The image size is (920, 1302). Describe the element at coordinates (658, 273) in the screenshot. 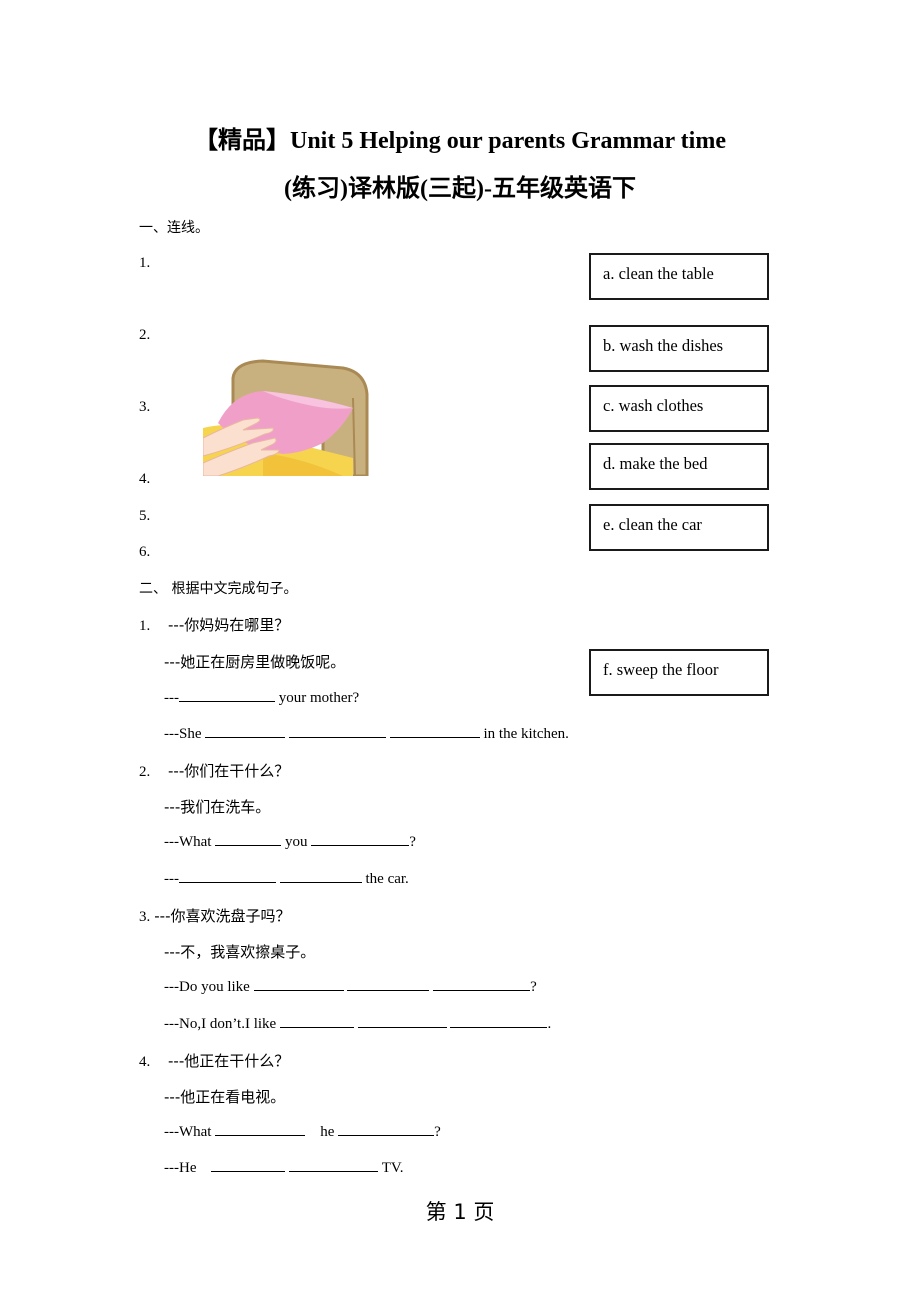

I see `option-a-label: a. clean the table` at that location.